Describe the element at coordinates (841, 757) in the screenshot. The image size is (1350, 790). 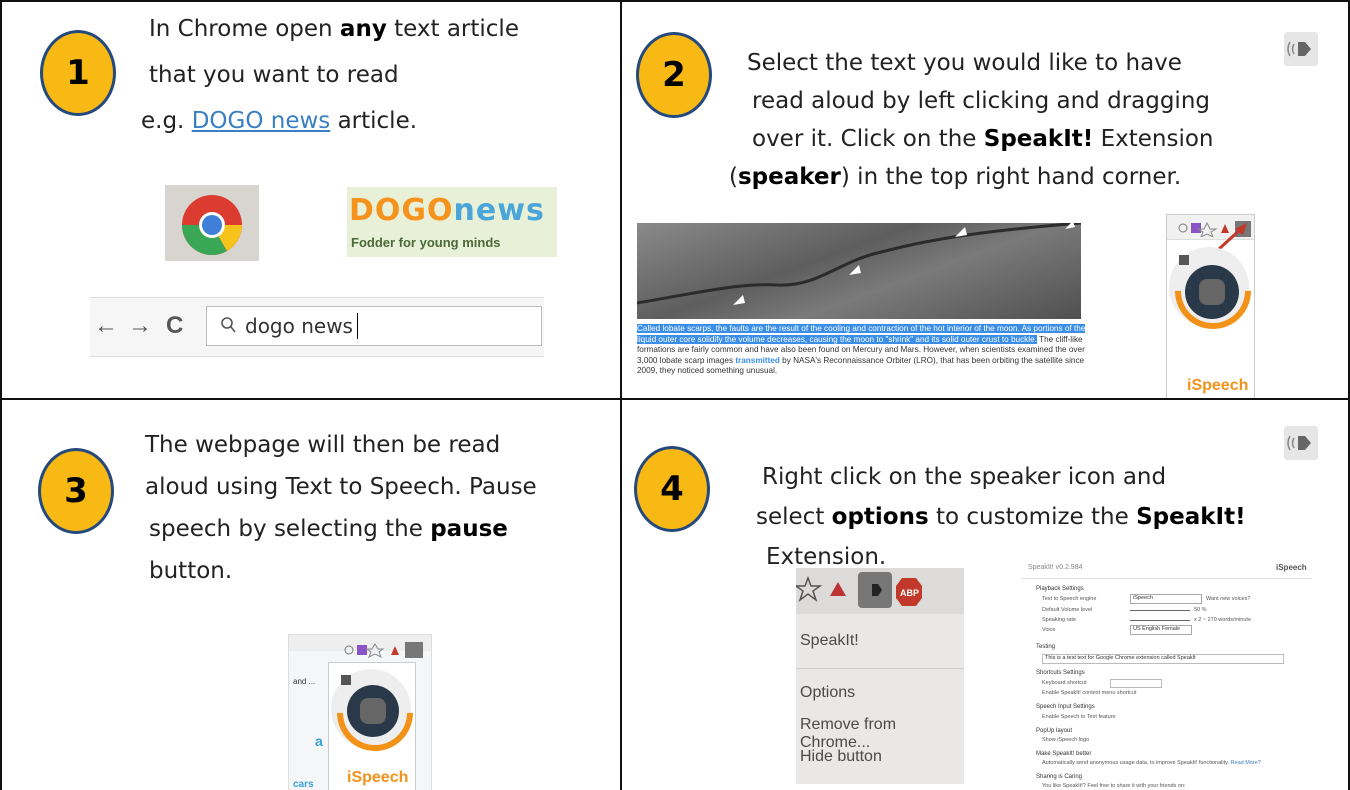
I see `menu-item-hide: Hide button` at that location.